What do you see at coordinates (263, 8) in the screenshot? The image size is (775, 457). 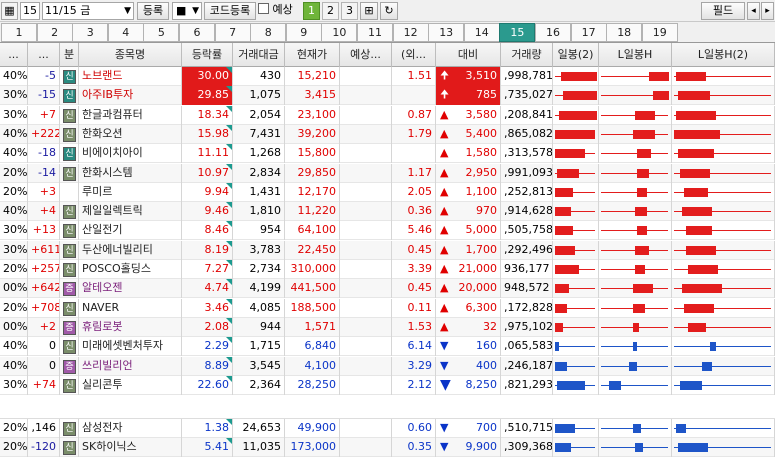 I see `forecast-checkbox` at bounding box center [263, 8].